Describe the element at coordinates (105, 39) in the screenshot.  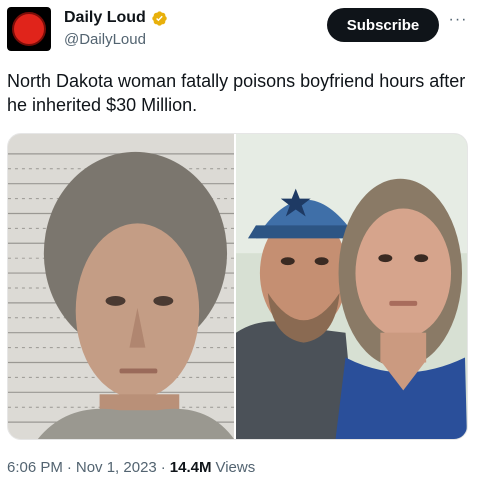
I see `handle: @DailyLoud` at that location.